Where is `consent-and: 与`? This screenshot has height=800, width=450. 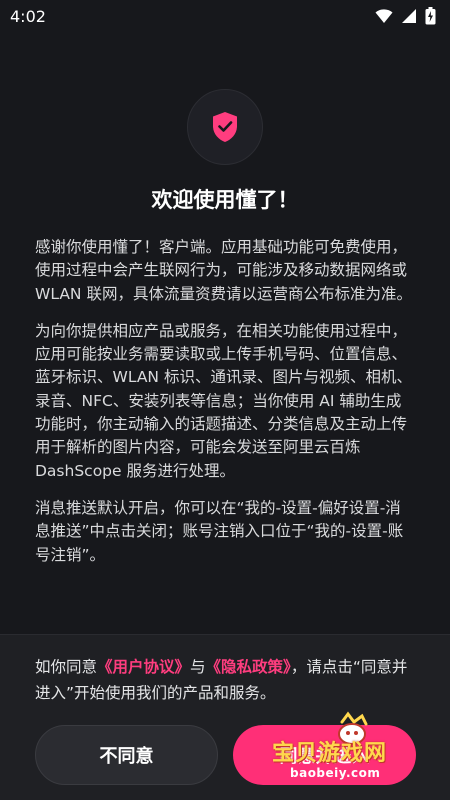
consent-and: 与 is located at coordinates (198, 667).